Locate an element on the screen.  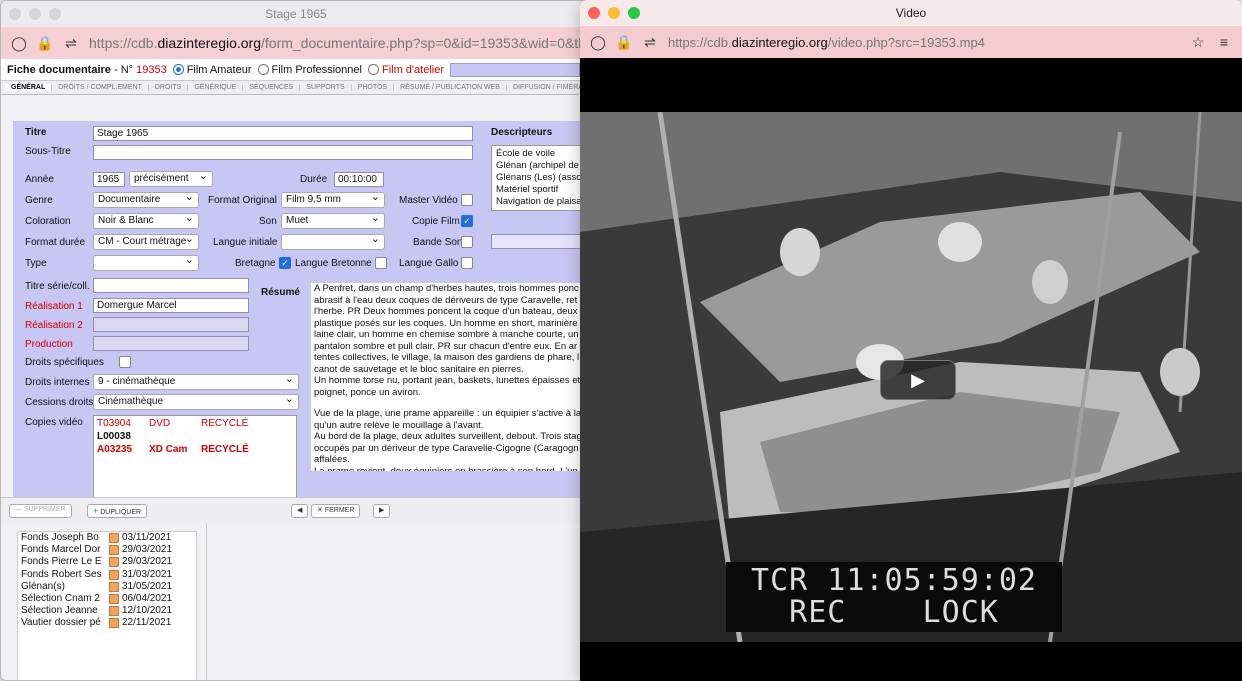
fermer-button: ✕ Fermer is located at coordinates (336, 511).